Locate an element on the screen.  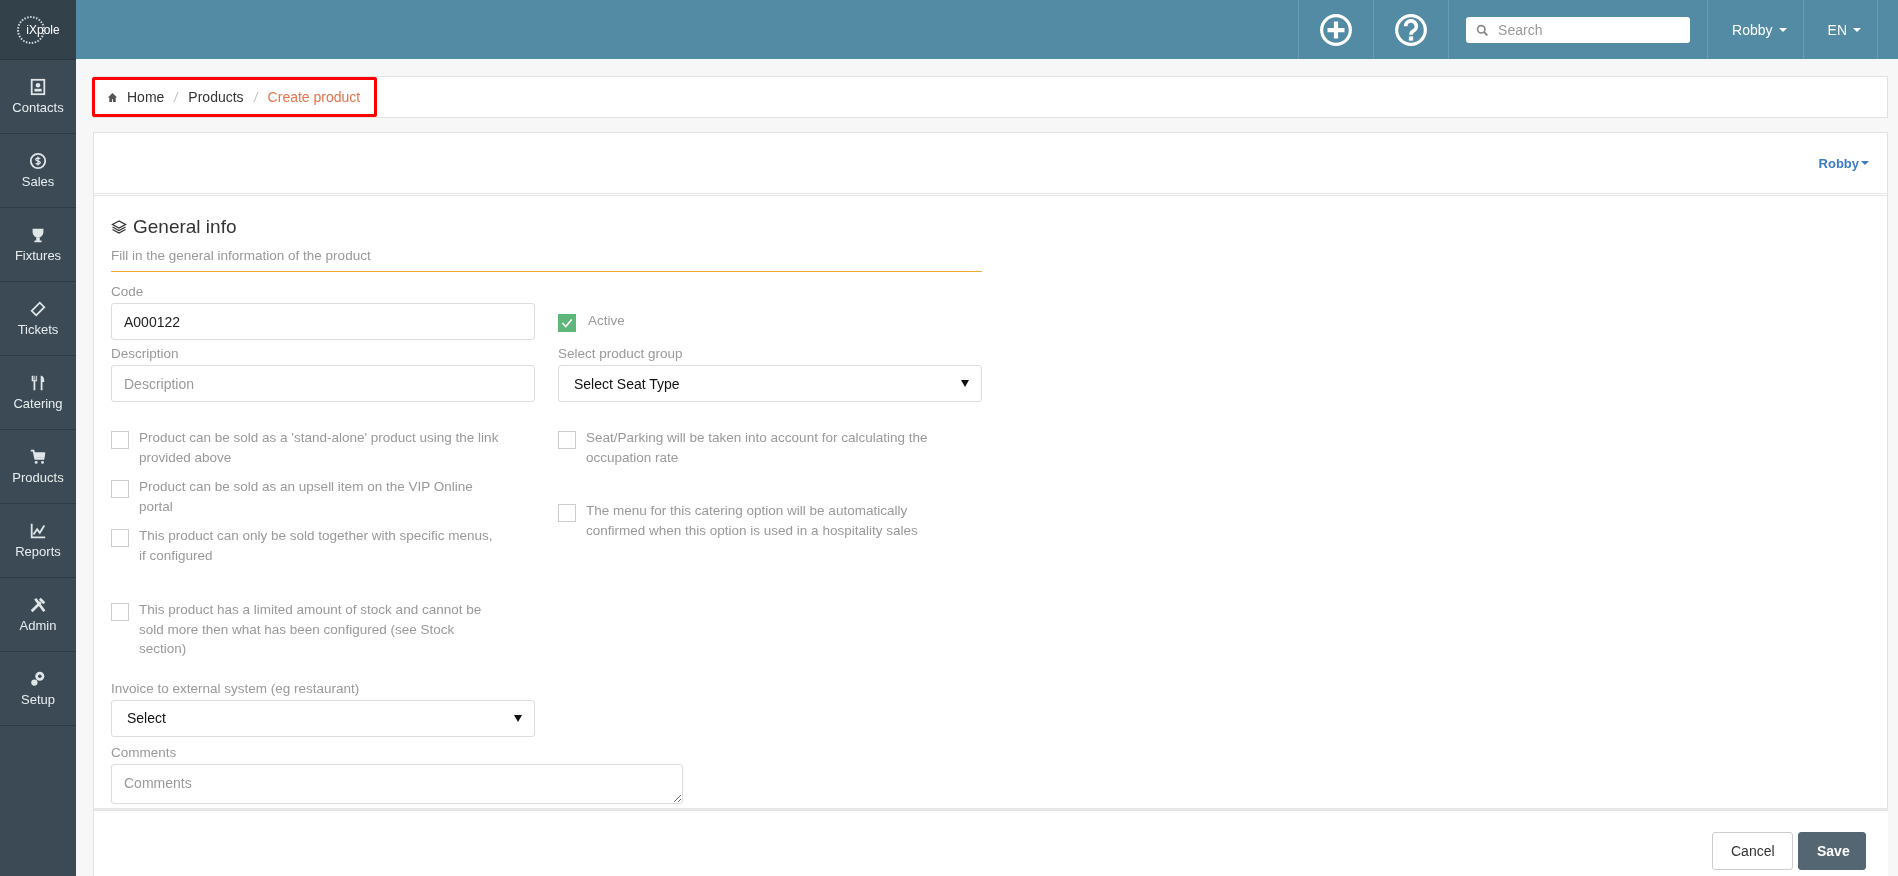
logo-text: iXpole is located at coordinates (43, 29).